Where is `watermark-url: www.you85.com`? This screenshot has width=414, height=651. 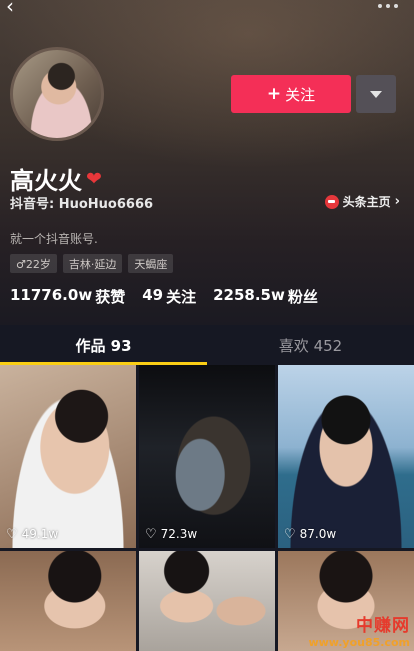 watermark-url: www.you85.com is located at coordinates (359, 642).